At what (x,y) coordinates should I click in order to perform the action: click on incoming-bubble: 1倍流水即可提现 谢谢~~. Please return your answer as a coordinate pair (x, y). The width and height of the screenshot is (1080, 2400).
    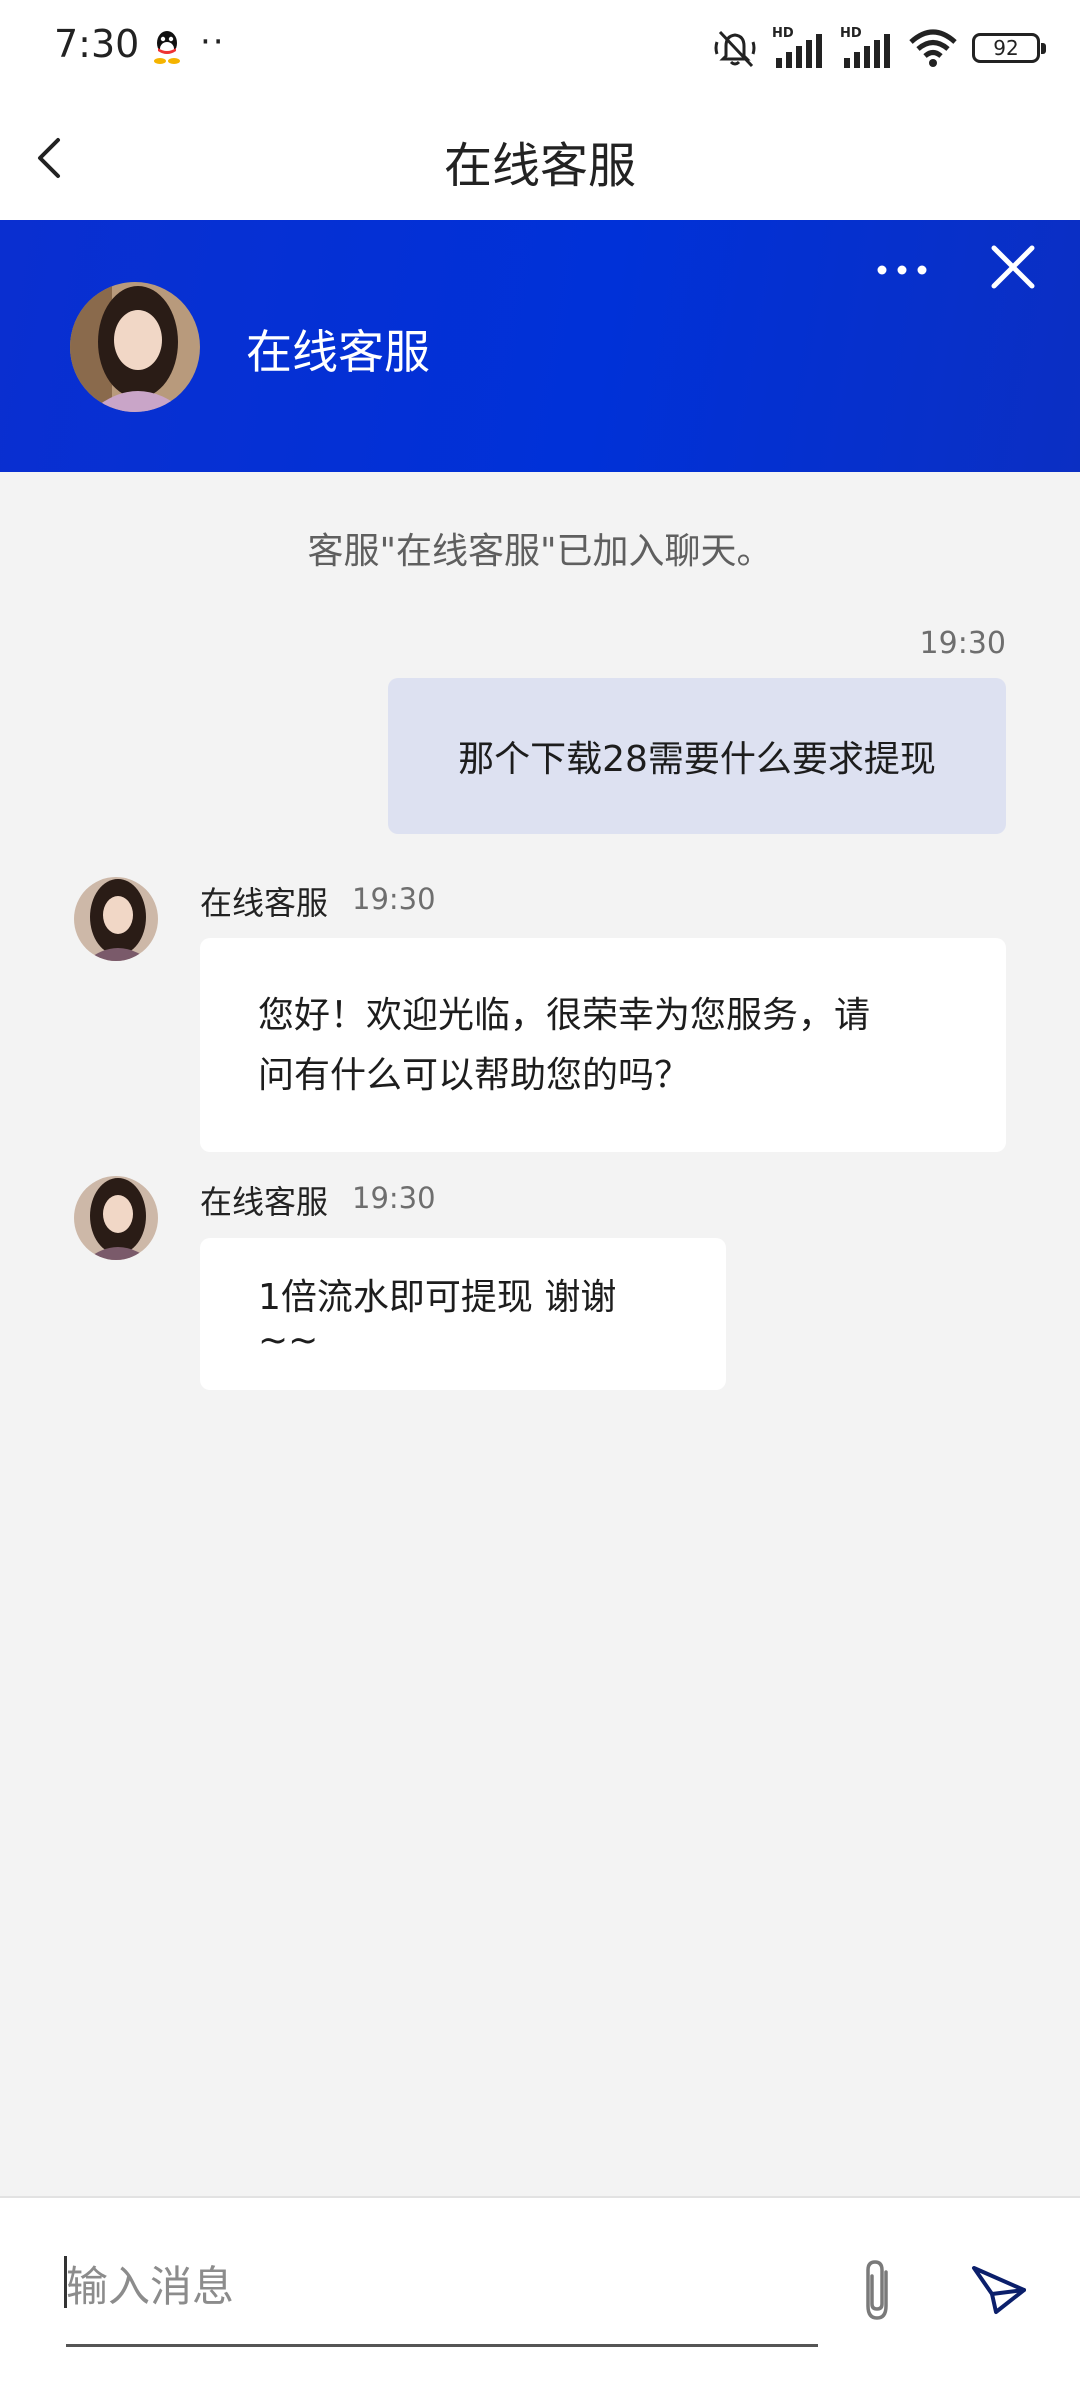
    Looking at the image, I should click on (463, 1314).